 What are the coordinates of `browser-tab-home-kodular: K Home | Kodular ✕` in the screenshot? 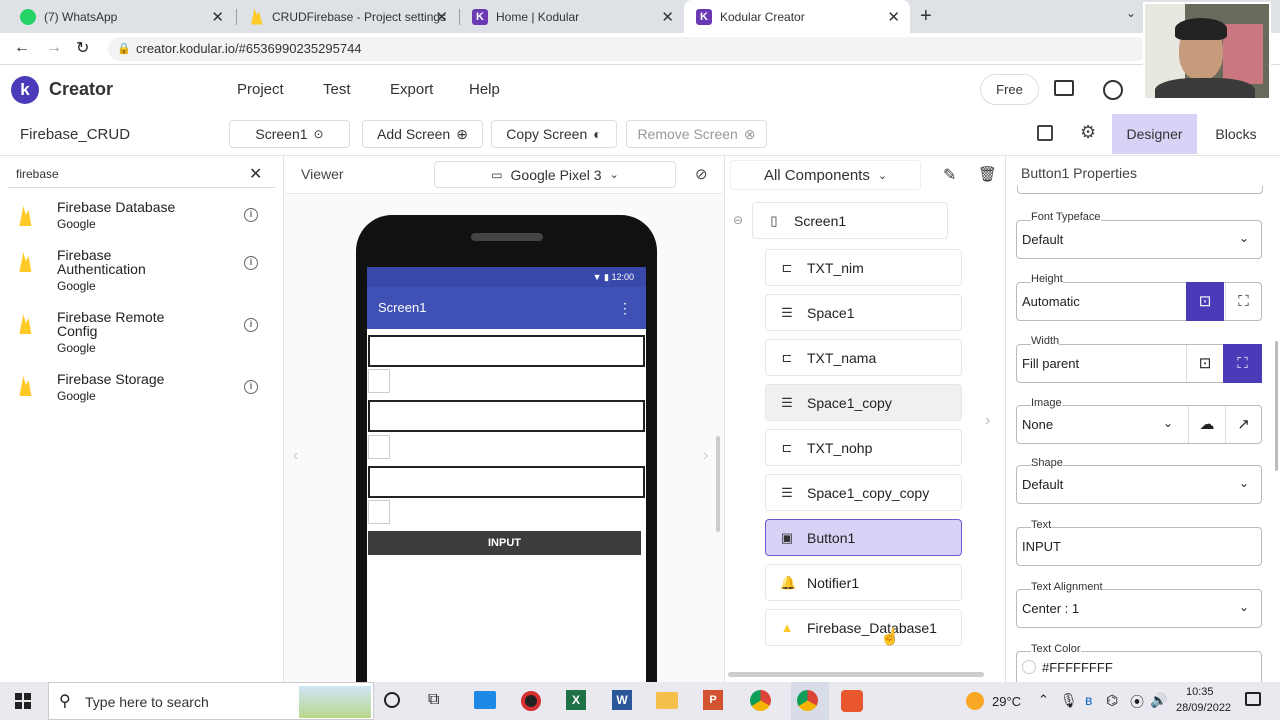 It's located at (572, 16).